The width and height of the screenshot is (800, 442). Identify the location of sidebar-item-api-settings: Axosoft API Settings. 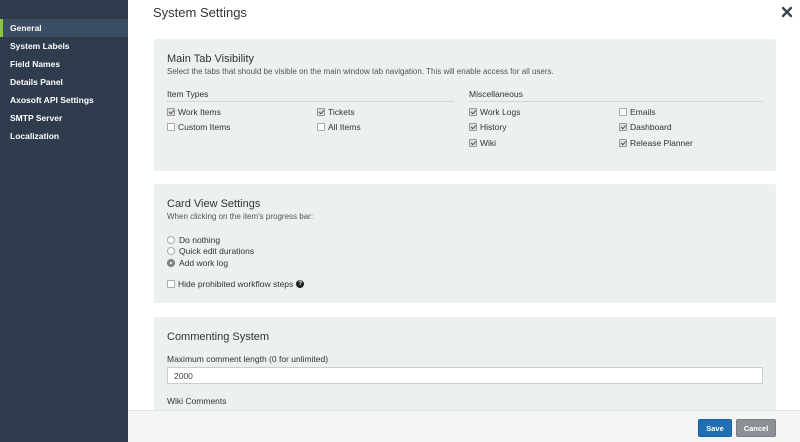
(64, 100).